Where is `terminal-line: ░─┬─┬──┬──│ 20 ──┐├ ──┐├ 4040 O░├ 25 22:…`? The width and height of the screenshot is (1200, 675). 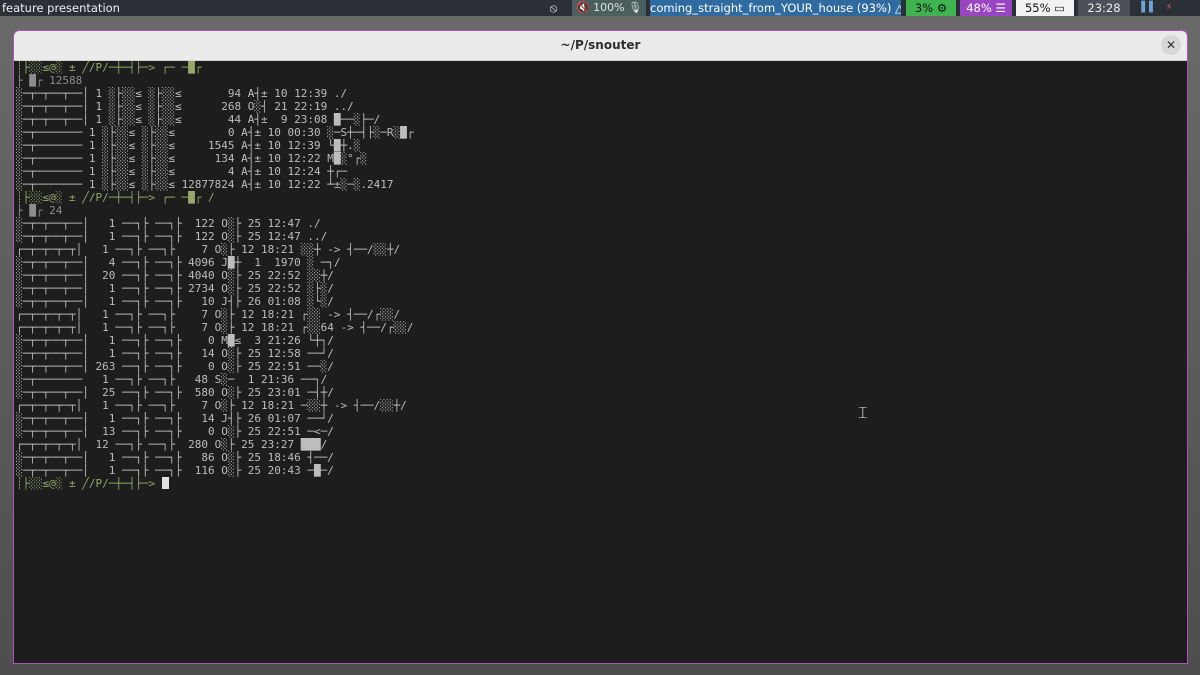
terminal-line: ░─┬─┬──┬──│ 20 ──┐├ ──┐├ 4040 O░├ 25 22:… is located at coordinates (175, 275).